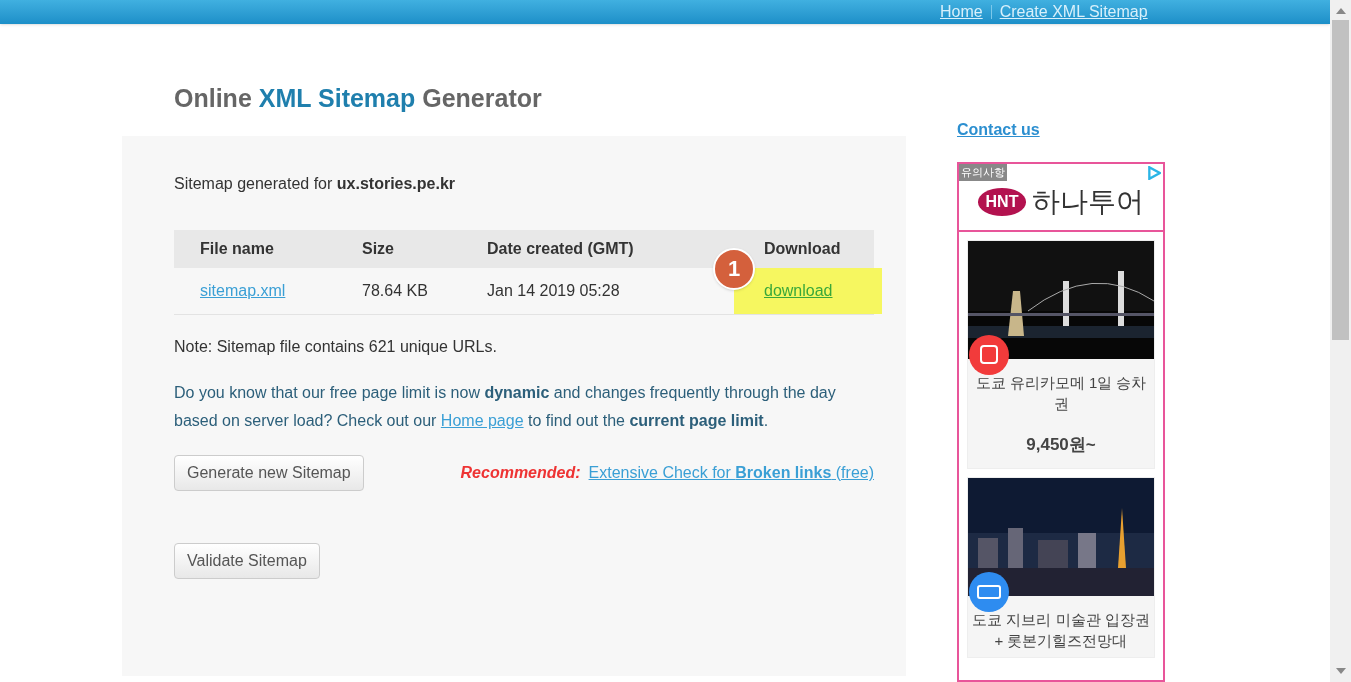 This screenshot has height=682, width=1351. I want to click on brand-name: 하나투어, so click(1088, 202).